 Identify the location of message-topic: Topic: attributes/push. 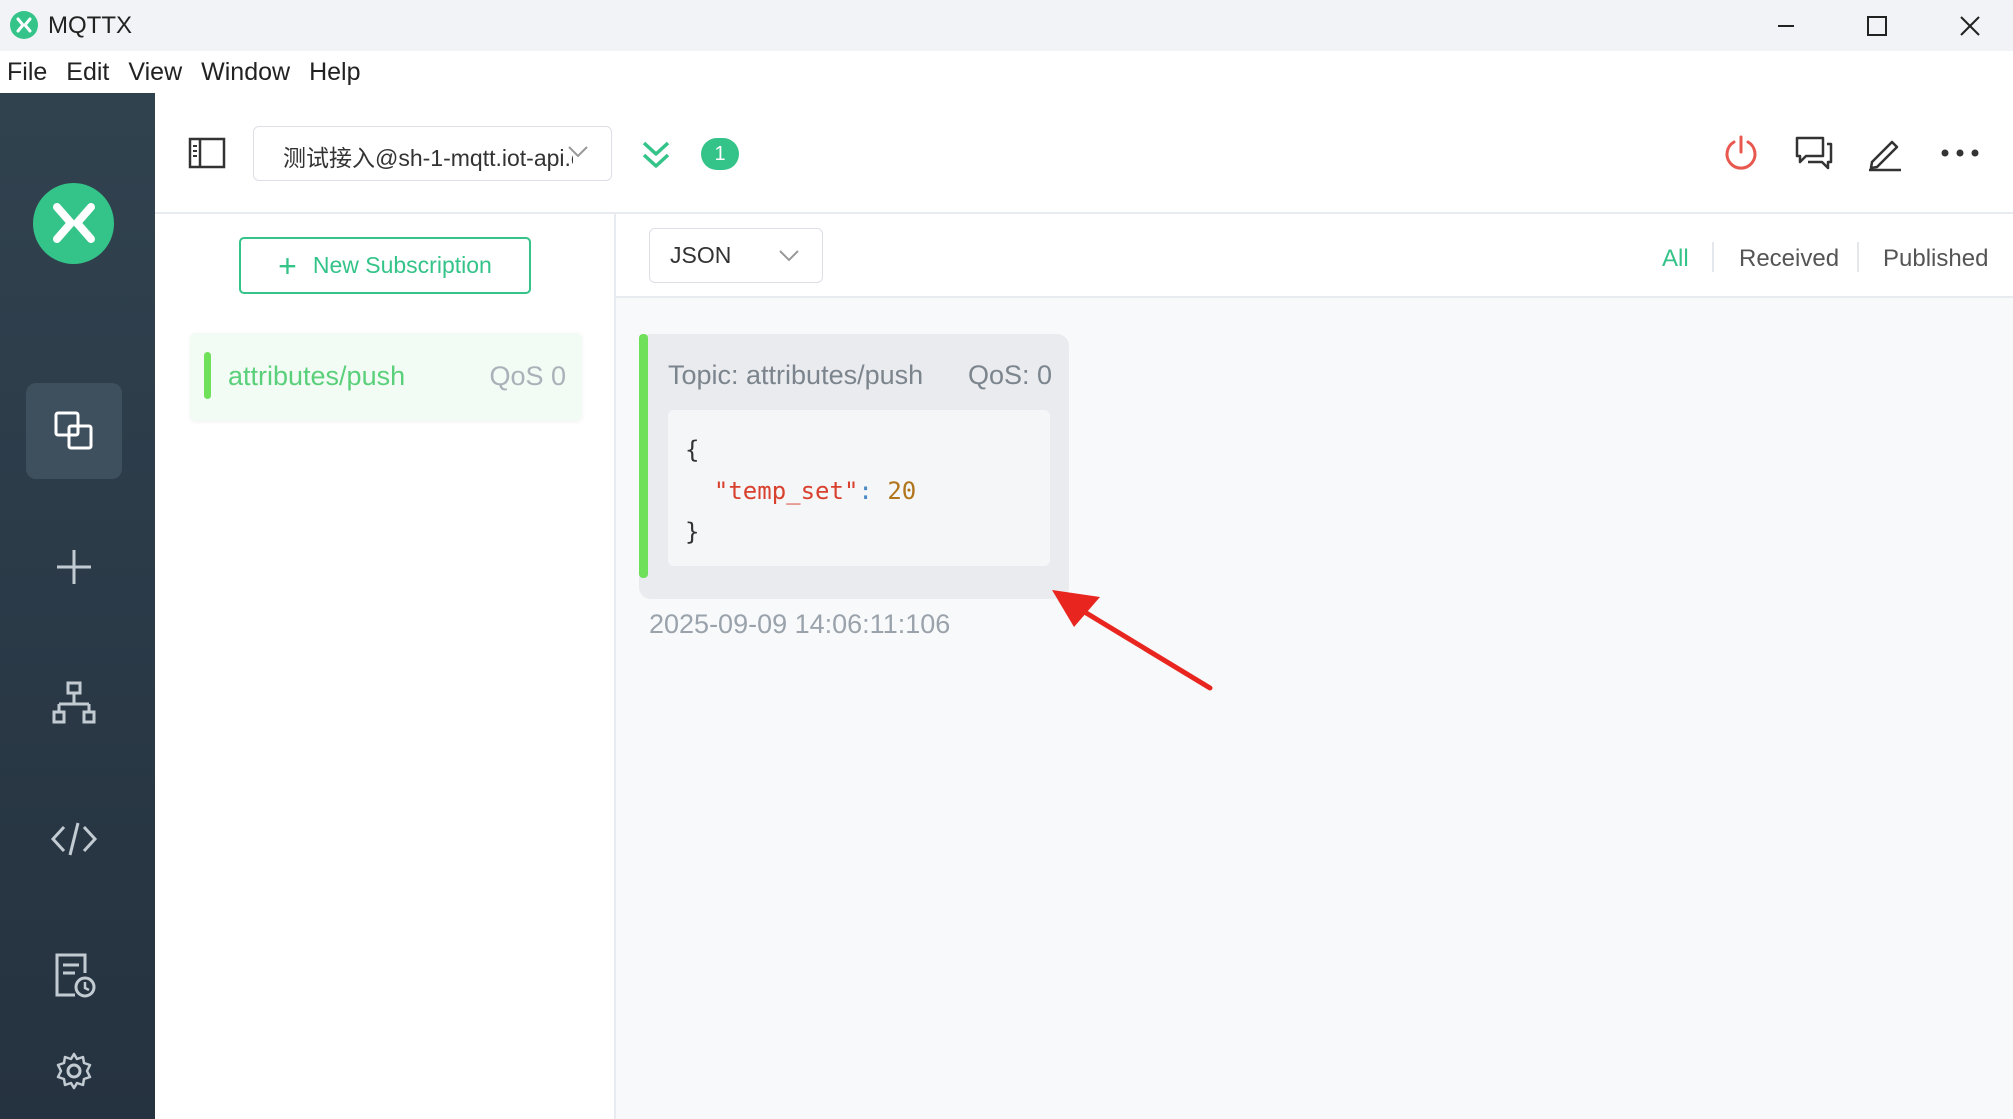
(796, 375).